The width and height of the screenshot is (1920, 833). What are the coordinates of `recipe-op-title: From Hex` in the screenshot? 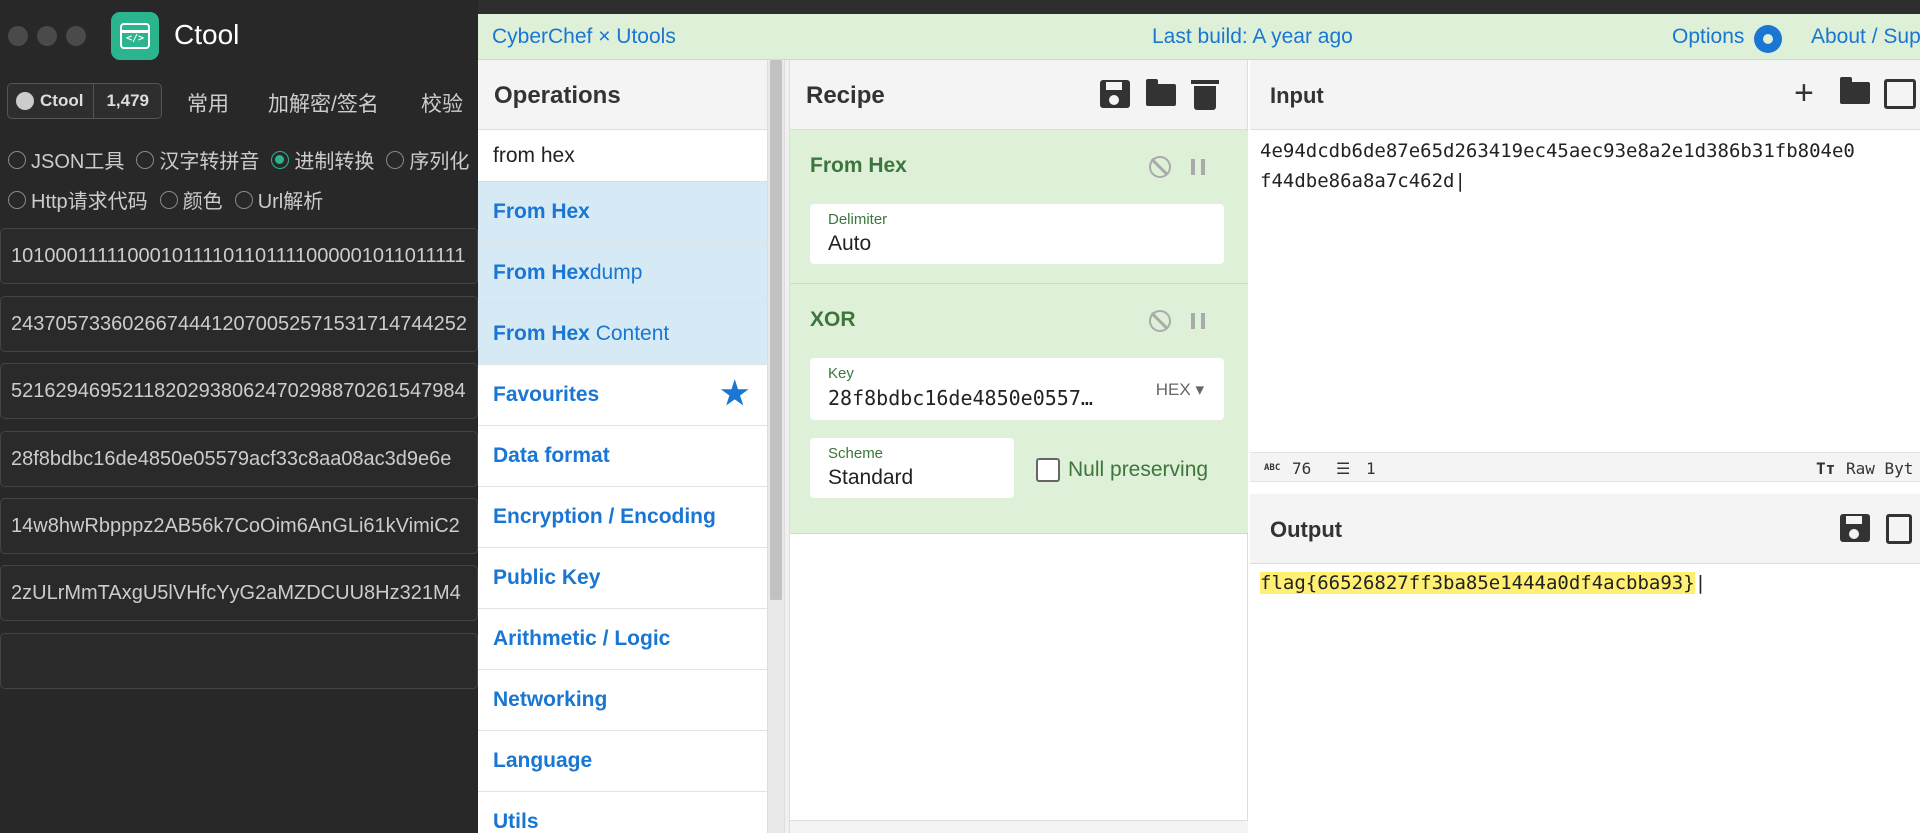 It's located at (858, 165).